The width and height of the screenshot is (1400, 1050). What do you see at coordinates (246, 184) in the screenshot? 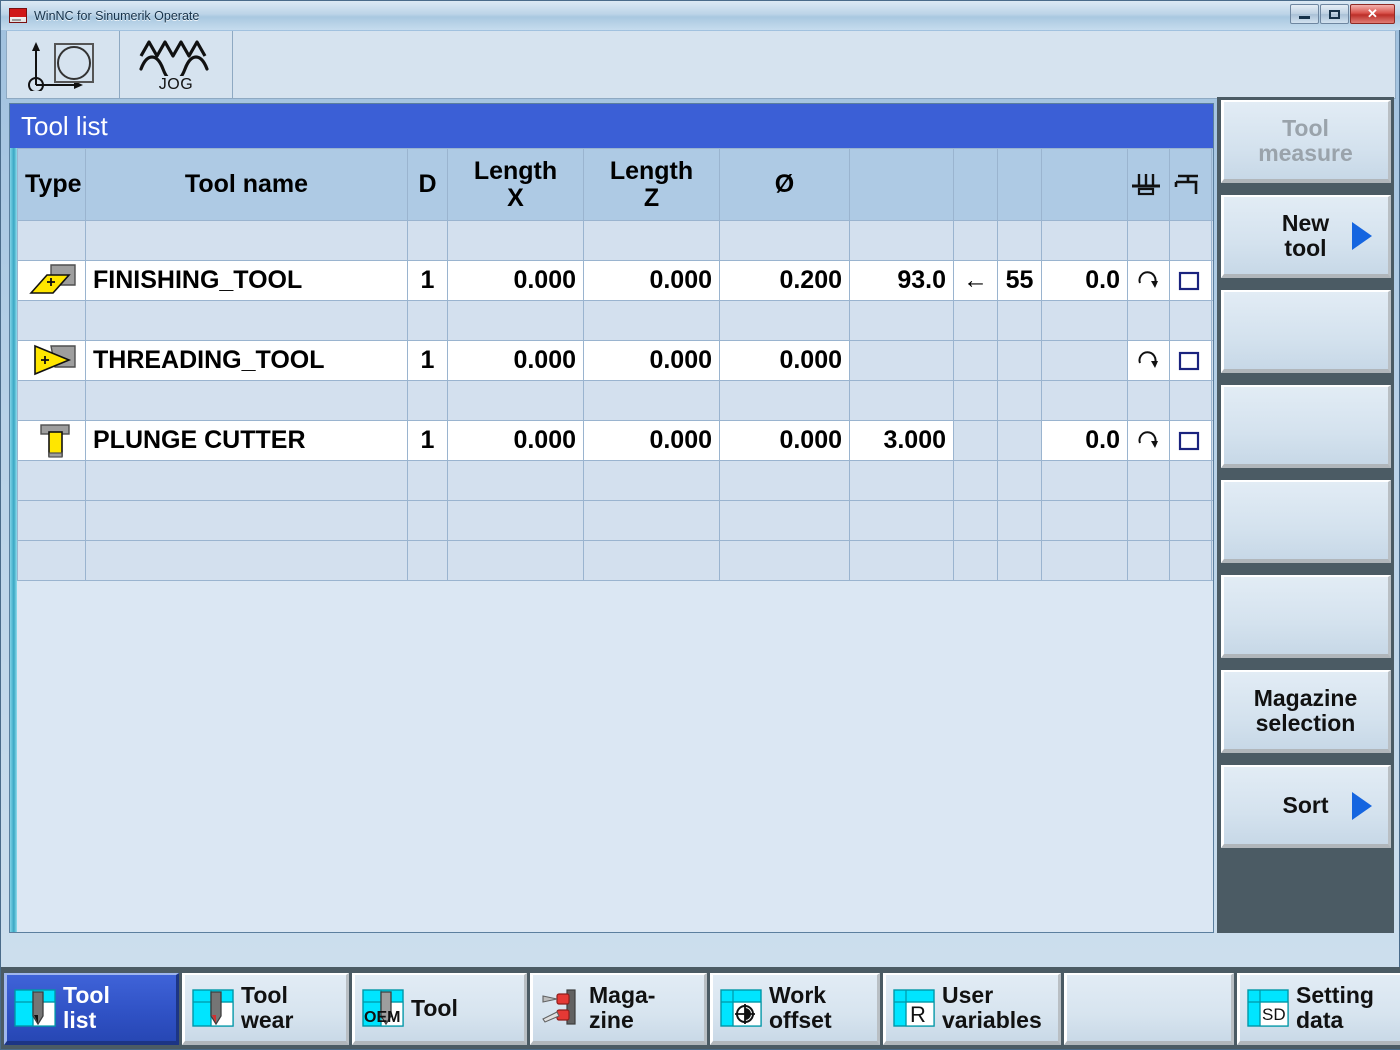
I see `th-tool-name: Tool name` at bounding box center [246, 184].